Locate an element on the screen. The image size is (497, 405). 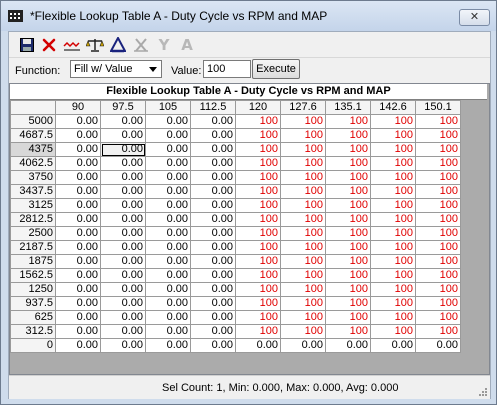
column-header: 90 is located at coordinates (78, 107).